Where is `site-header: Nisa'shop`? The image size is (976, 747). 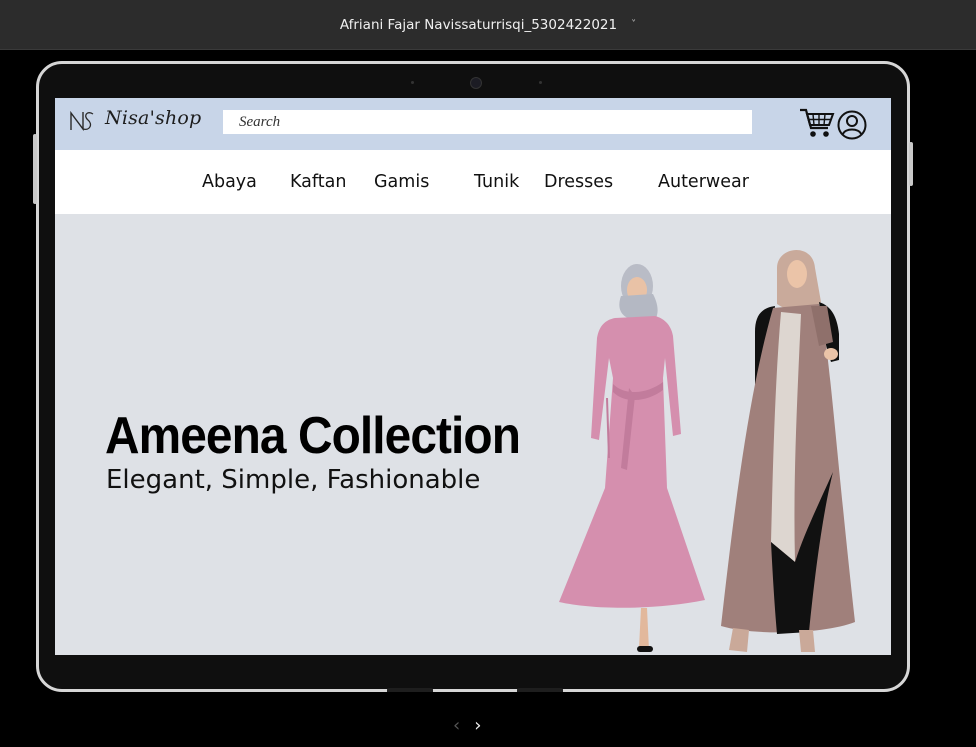 site-header: Nisa'shop is located at coordinates (473, 124).